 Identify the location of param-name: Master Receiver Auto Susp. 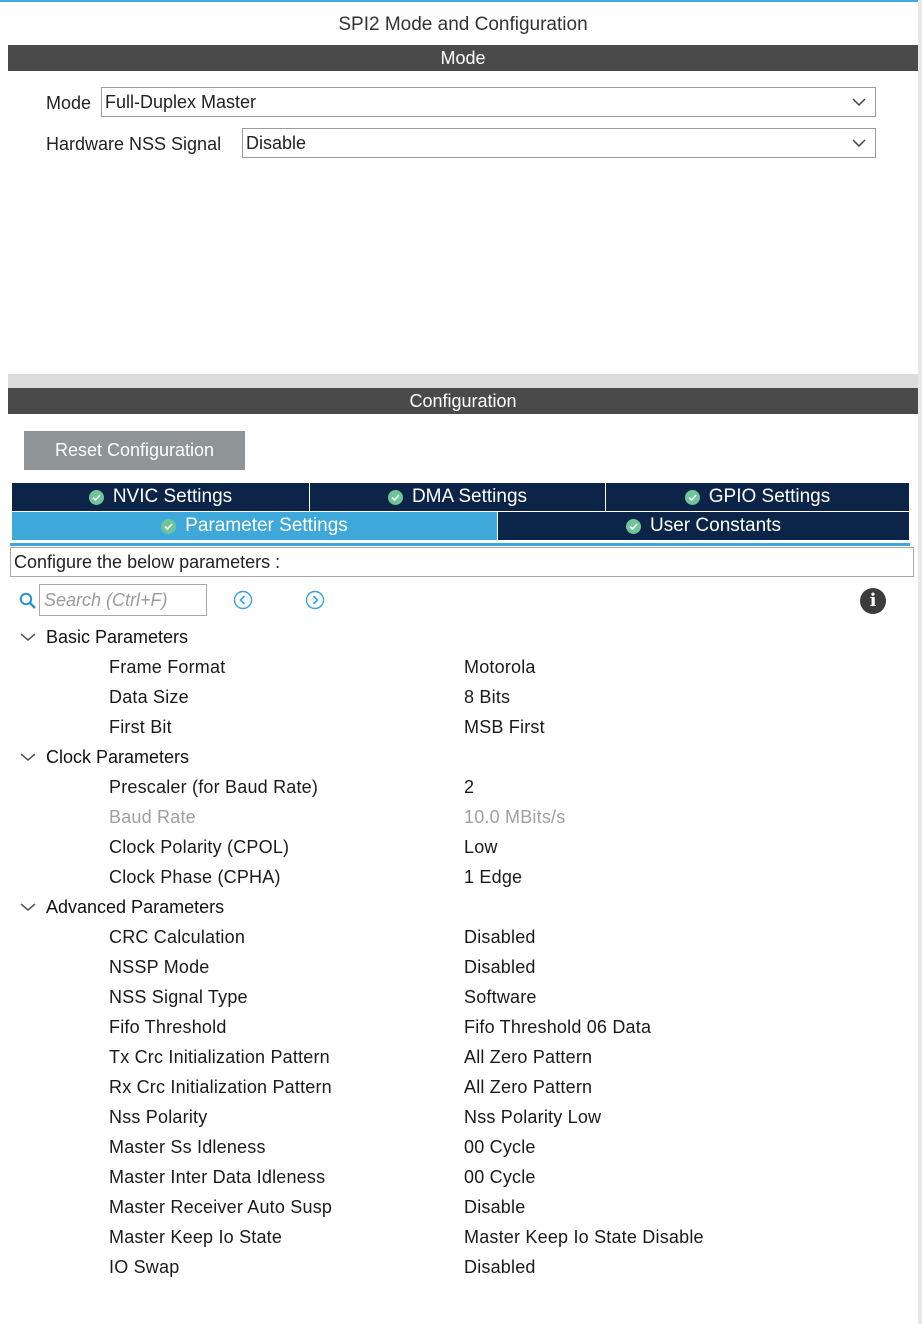
(221, 1207).